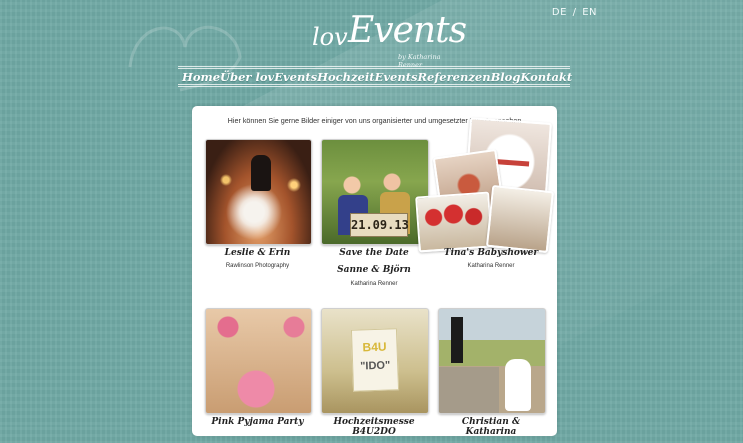 The width and height of the screenshot is (743, 443). What do you see at coordinates (407, 30) in the screenshot?
I see `logo-events-text: Events` at bounding box center [407, 30].